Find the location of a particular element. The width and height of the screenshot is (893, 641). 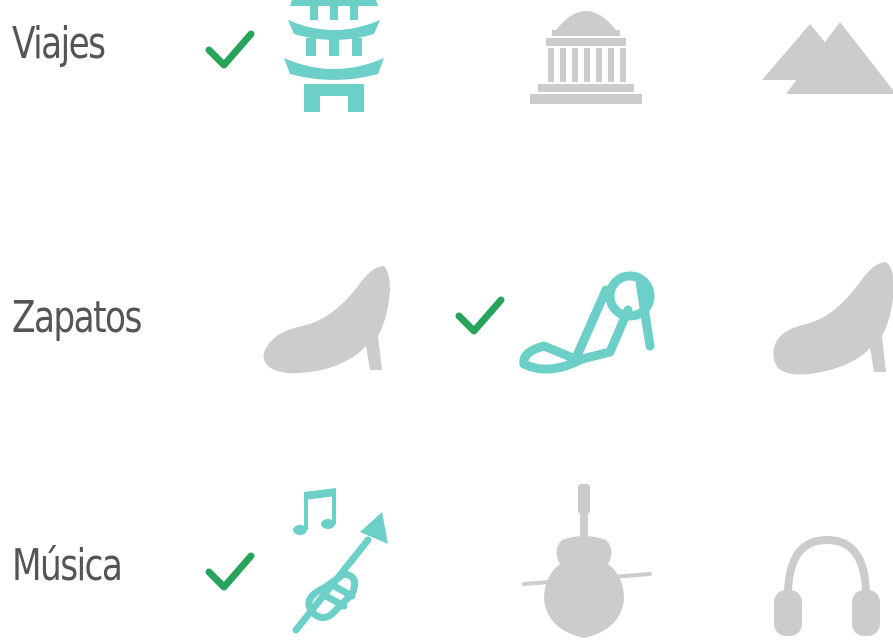

pagoda-icon is located at coordinates (334, 56).